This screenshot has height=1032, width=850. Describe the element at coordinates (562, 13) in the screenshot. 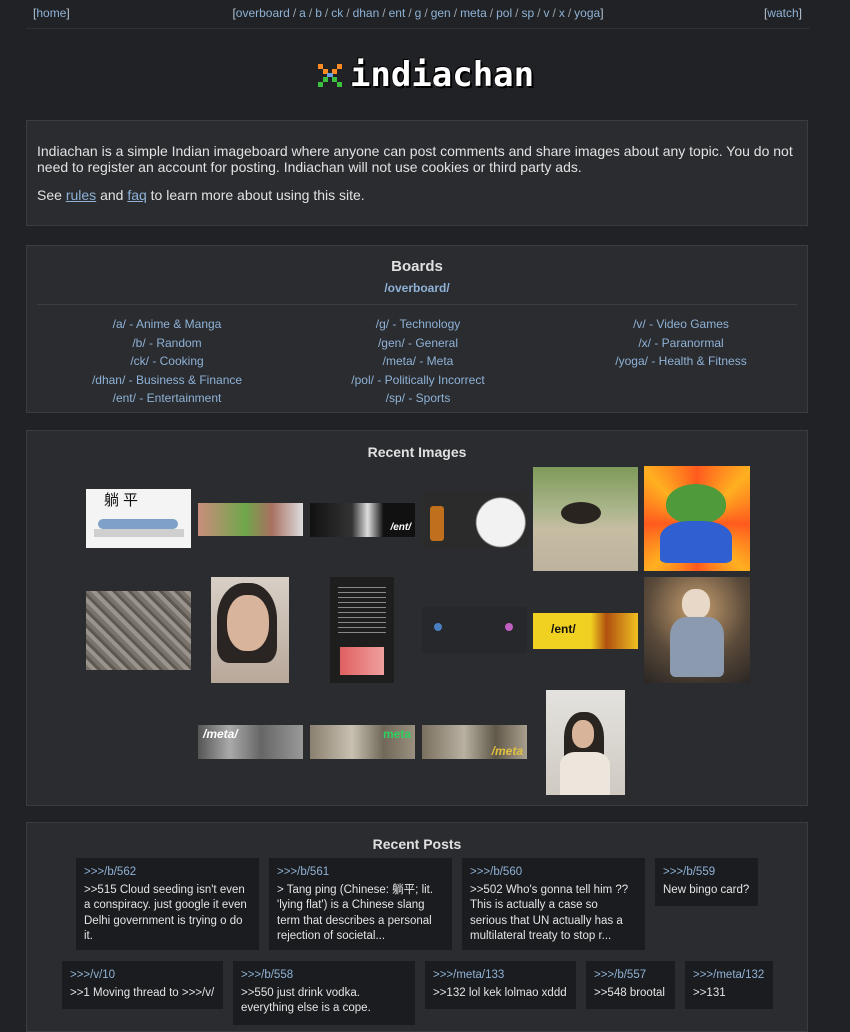

I see `nav-board-x: x` at that location.